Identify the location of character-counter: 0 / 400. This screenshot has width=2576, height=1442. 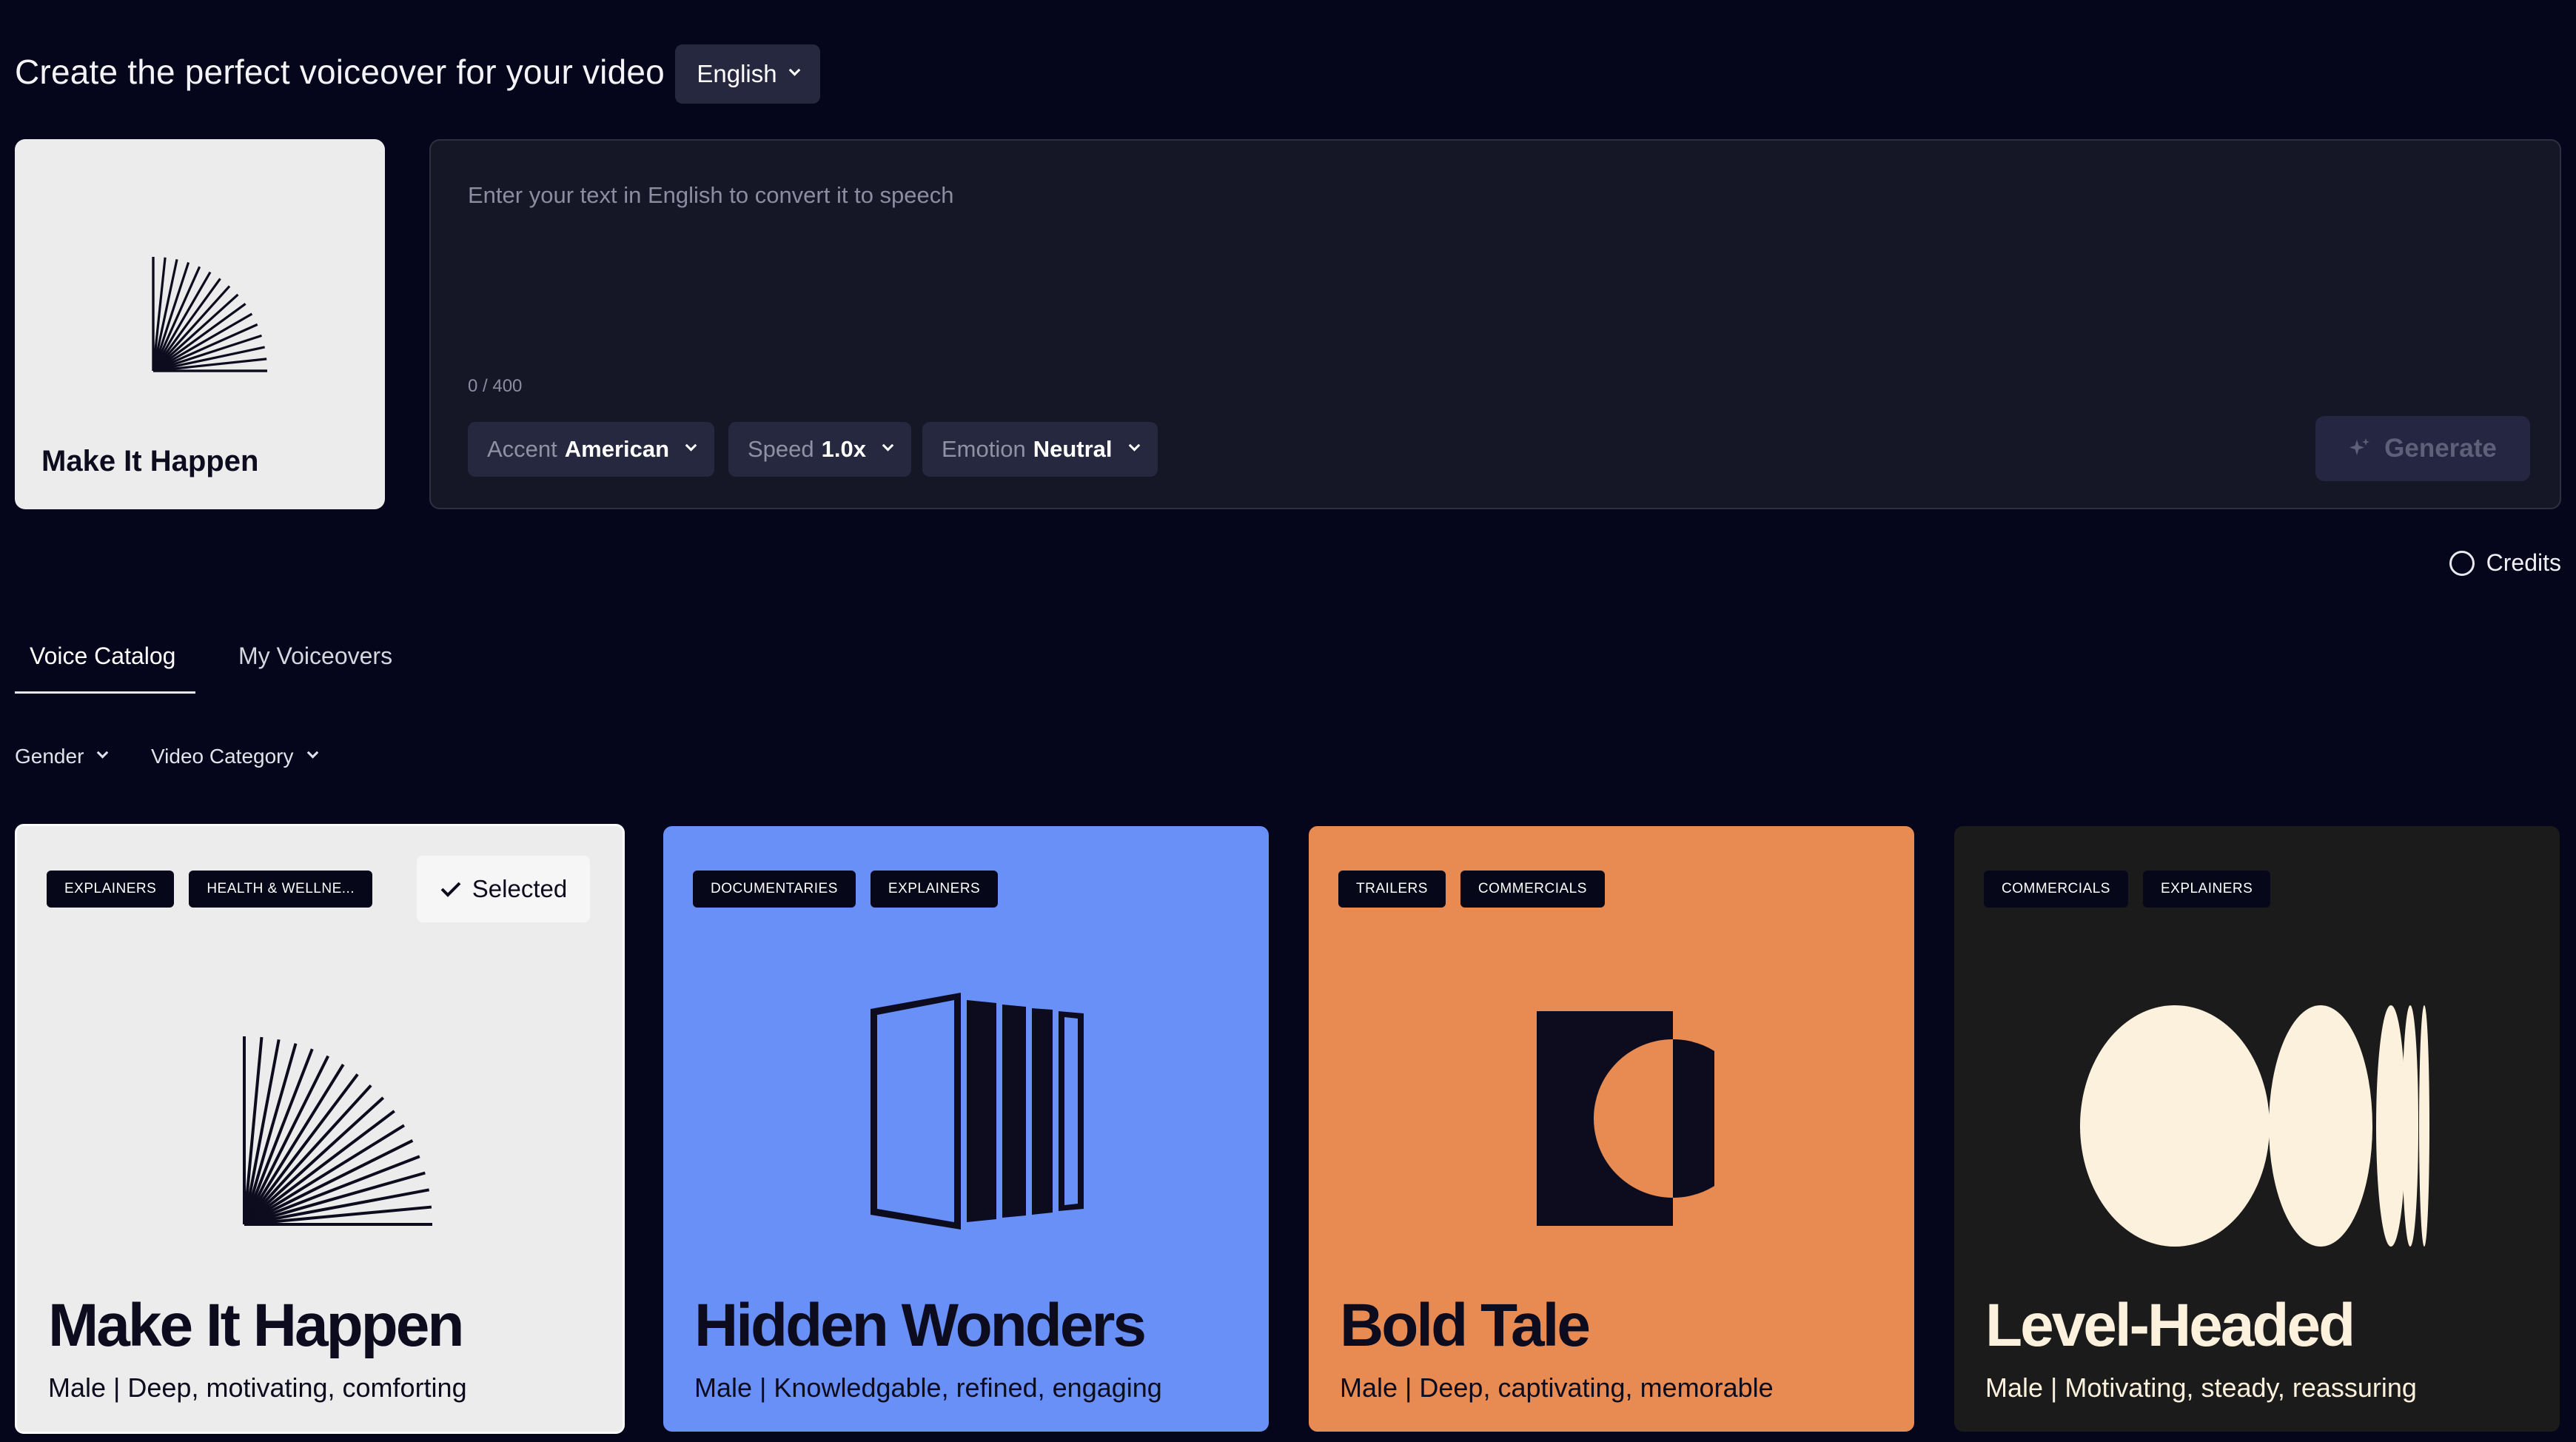
(495, 386).